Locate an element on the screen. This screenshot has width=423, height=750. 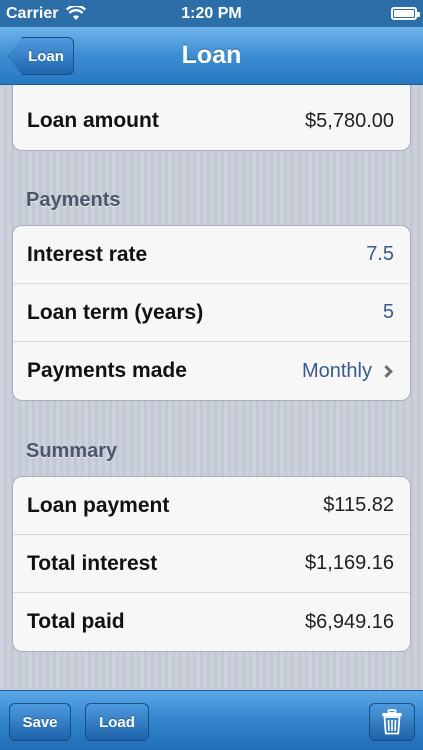
payments-made-value: Monthly is located at coordinates (336, 370).